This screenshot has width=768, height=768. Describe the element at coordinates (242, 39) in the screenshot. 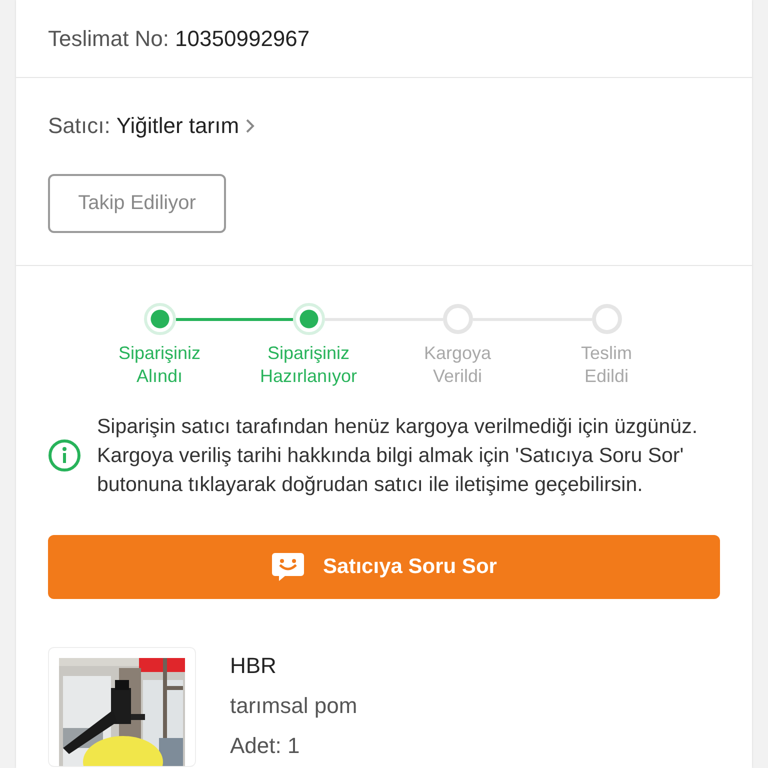

I see `delivery-number: 10350992967` at that location.